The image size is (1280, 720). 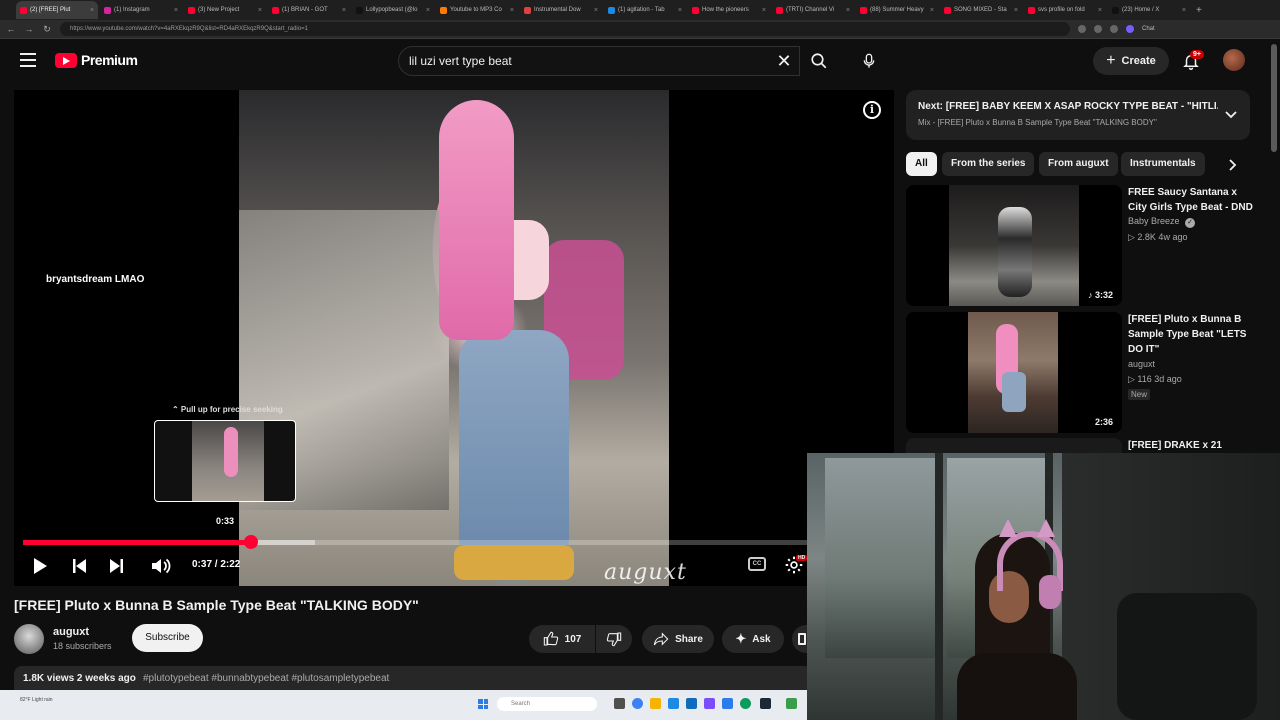 I want to click on next-icon, so click(x=116, y=566).